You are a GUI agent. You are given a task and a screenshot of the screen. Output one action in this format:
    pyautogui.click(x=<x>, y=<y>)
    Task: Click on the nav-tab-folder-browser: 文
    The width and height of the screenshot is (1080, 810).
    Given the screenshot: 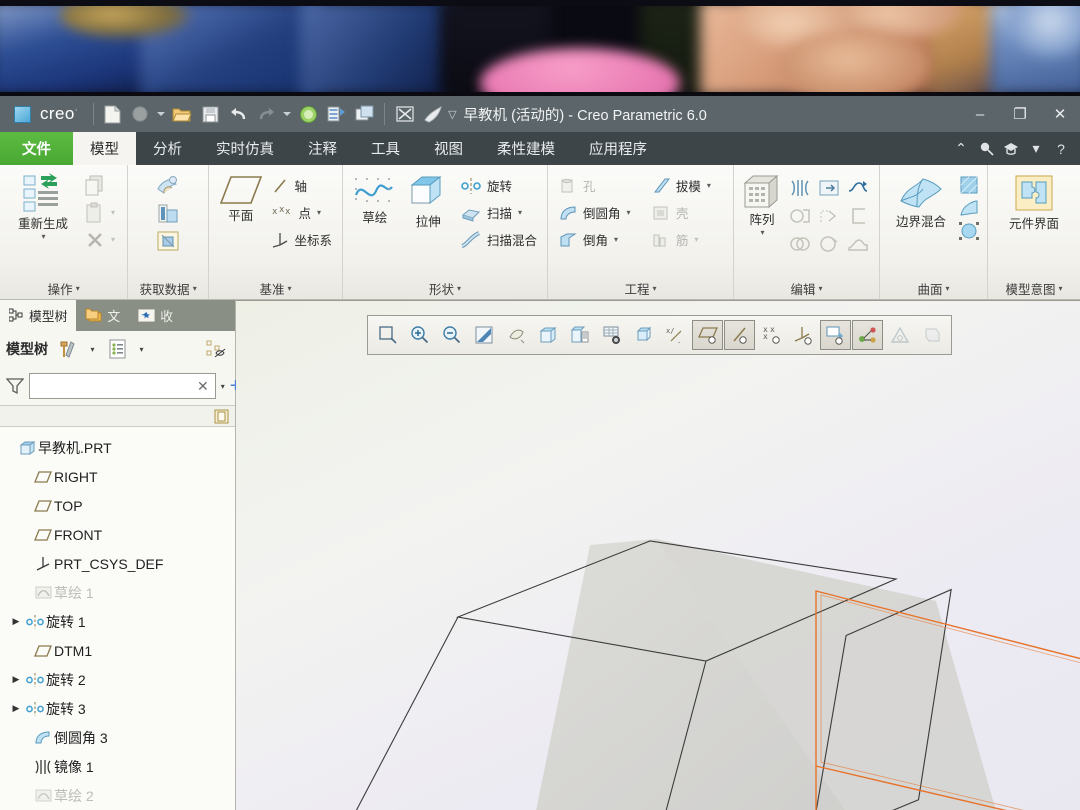 What is the action you would take?
    pyautogui.click(x=102, y=315)
    